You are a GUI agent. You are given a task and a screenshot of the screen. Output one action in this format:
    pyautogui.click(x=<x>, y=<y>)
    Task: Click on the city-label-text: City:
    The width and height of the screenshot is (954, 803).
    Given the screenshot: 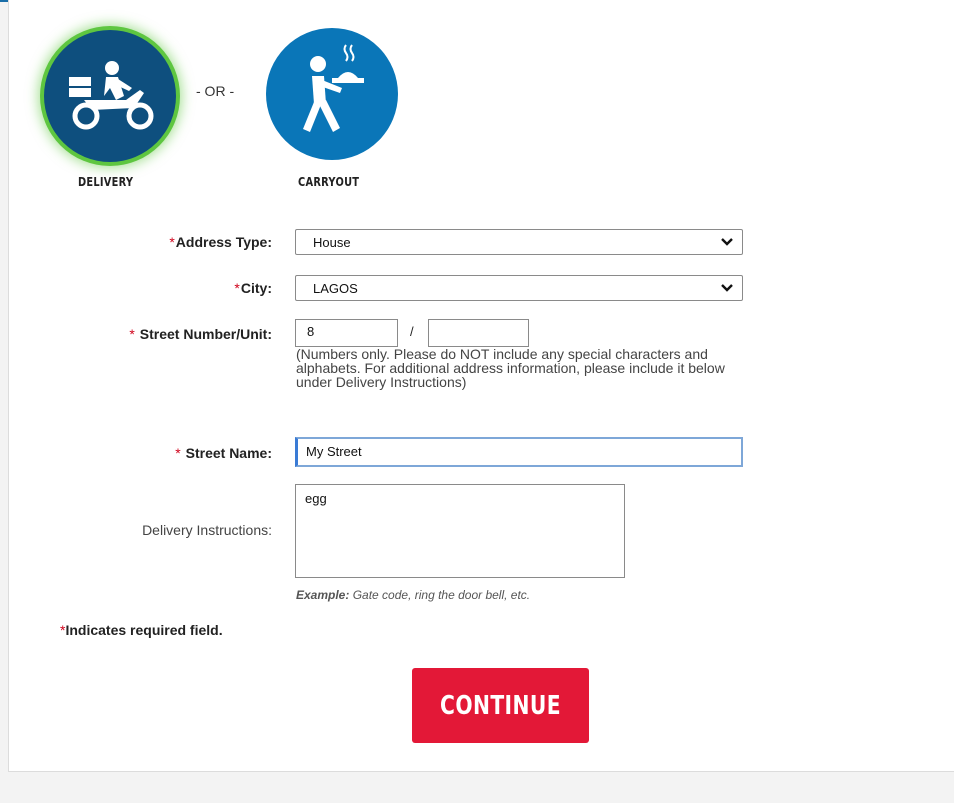 What is the action you would take?
    pyautogui.click(x=256, y=288)
    